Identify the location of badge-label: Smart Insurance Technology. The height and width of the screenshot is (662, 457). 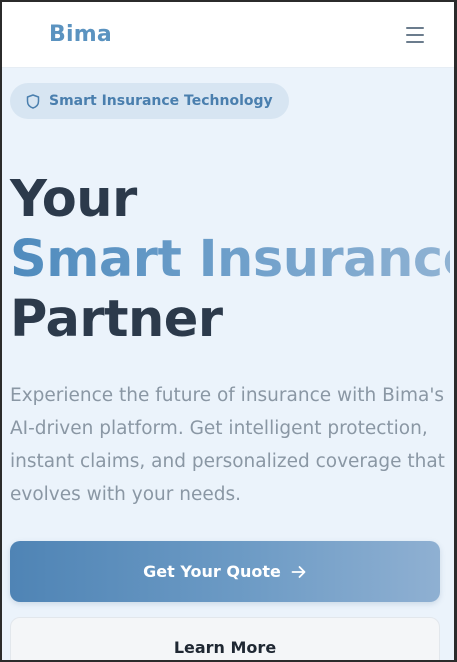
(161, 101).